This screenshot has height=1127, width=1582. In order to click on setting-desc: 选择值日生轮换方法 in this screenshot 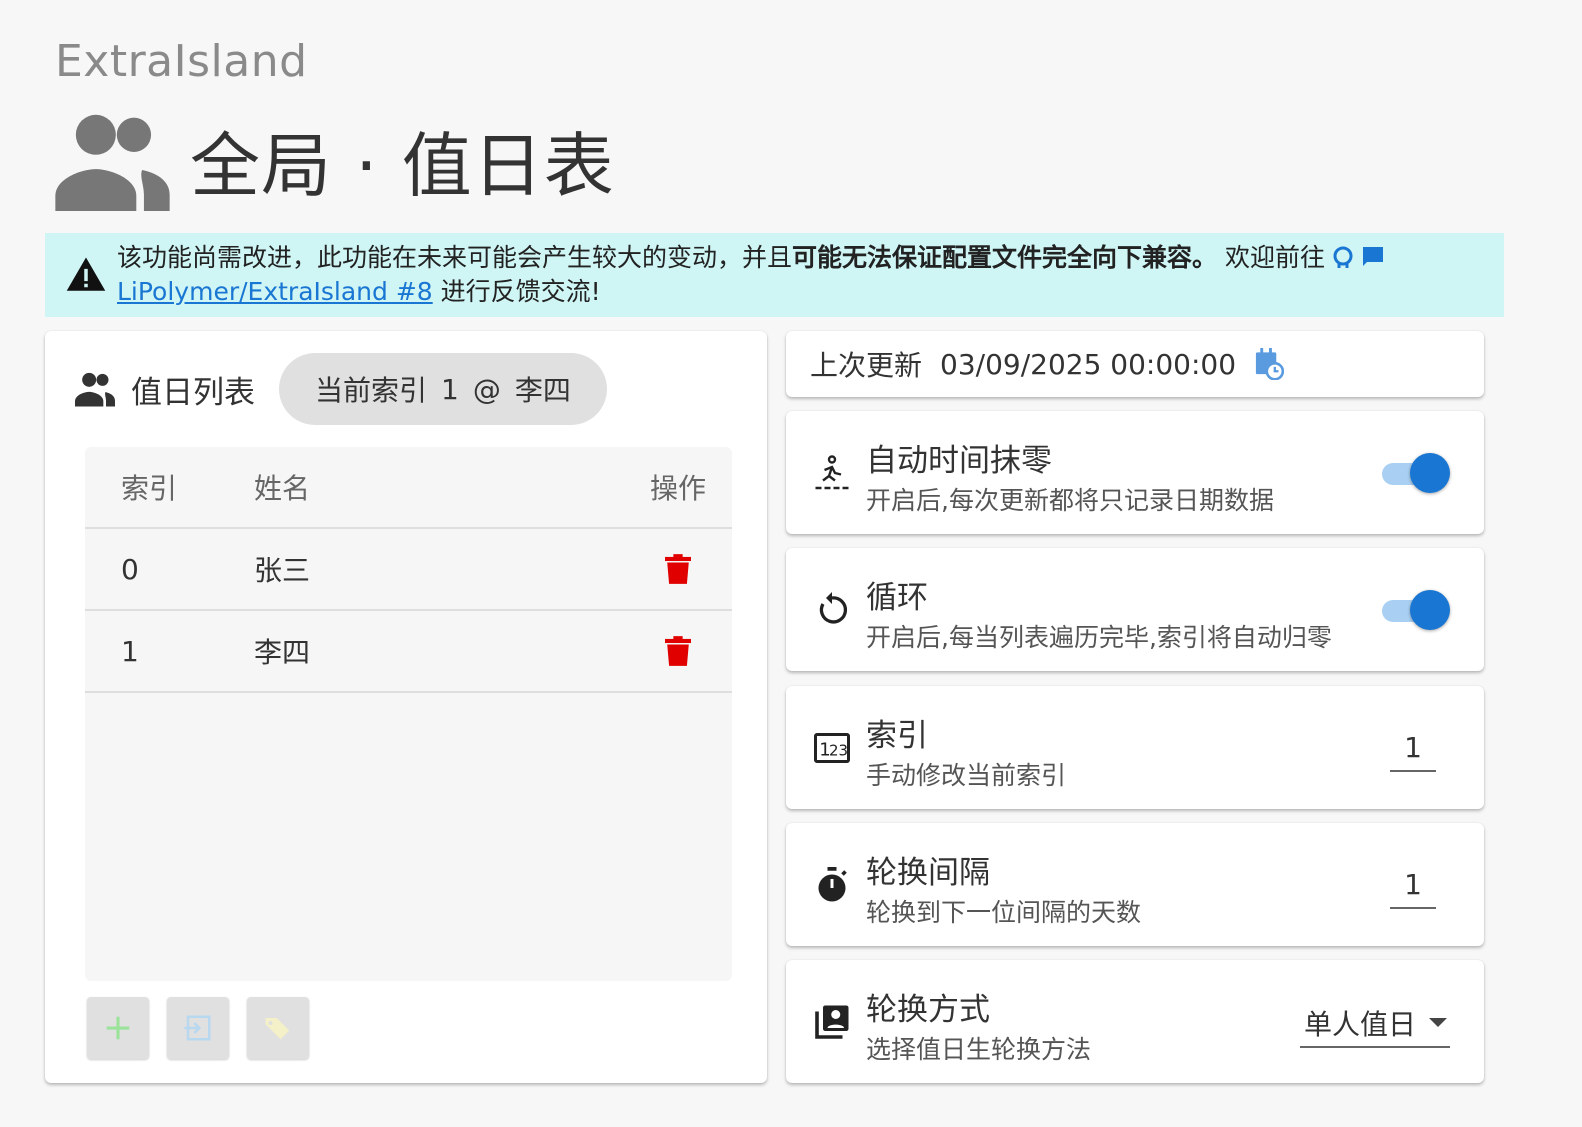, I will do `click(979, 1049)`.